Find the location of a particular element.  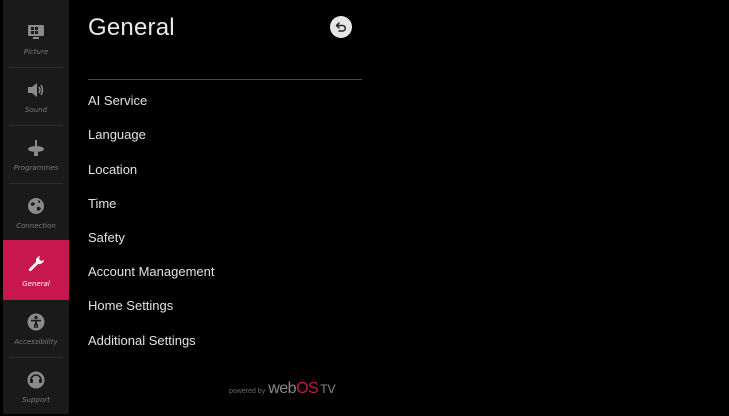

sidebar-item-label: Sound is located at coordinates (36, 110).